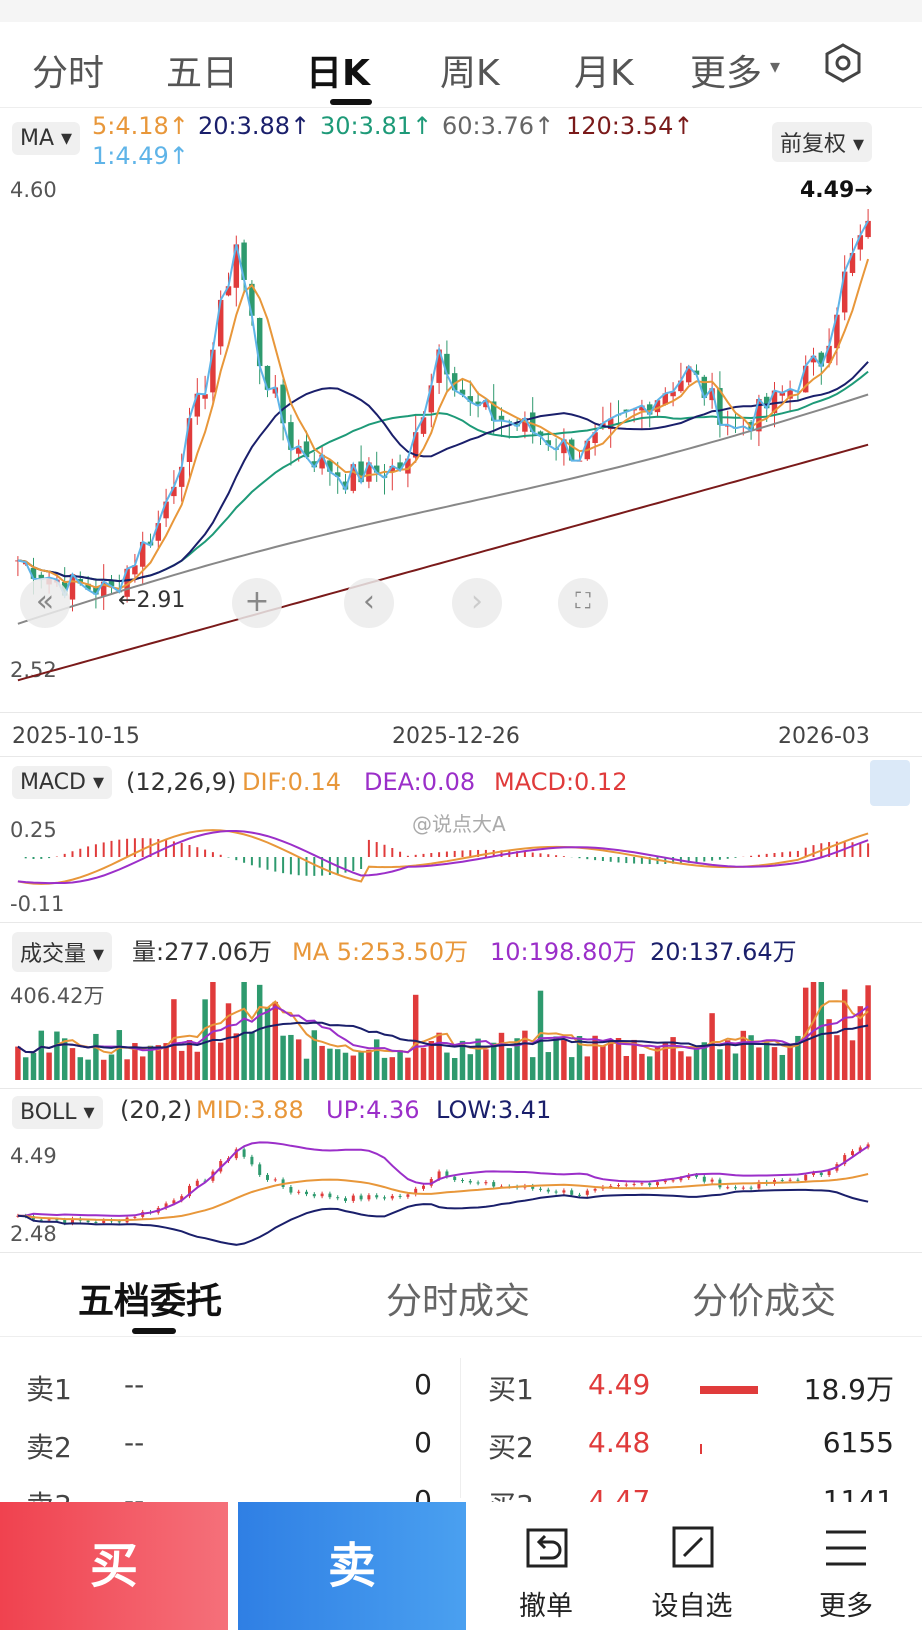 Image resolution: width=922 pixels, height=1630 pixels. Describe the element at coordinates (76, 736) in the screenshot. I see `date-label-start: 2025-10-15` at that location.